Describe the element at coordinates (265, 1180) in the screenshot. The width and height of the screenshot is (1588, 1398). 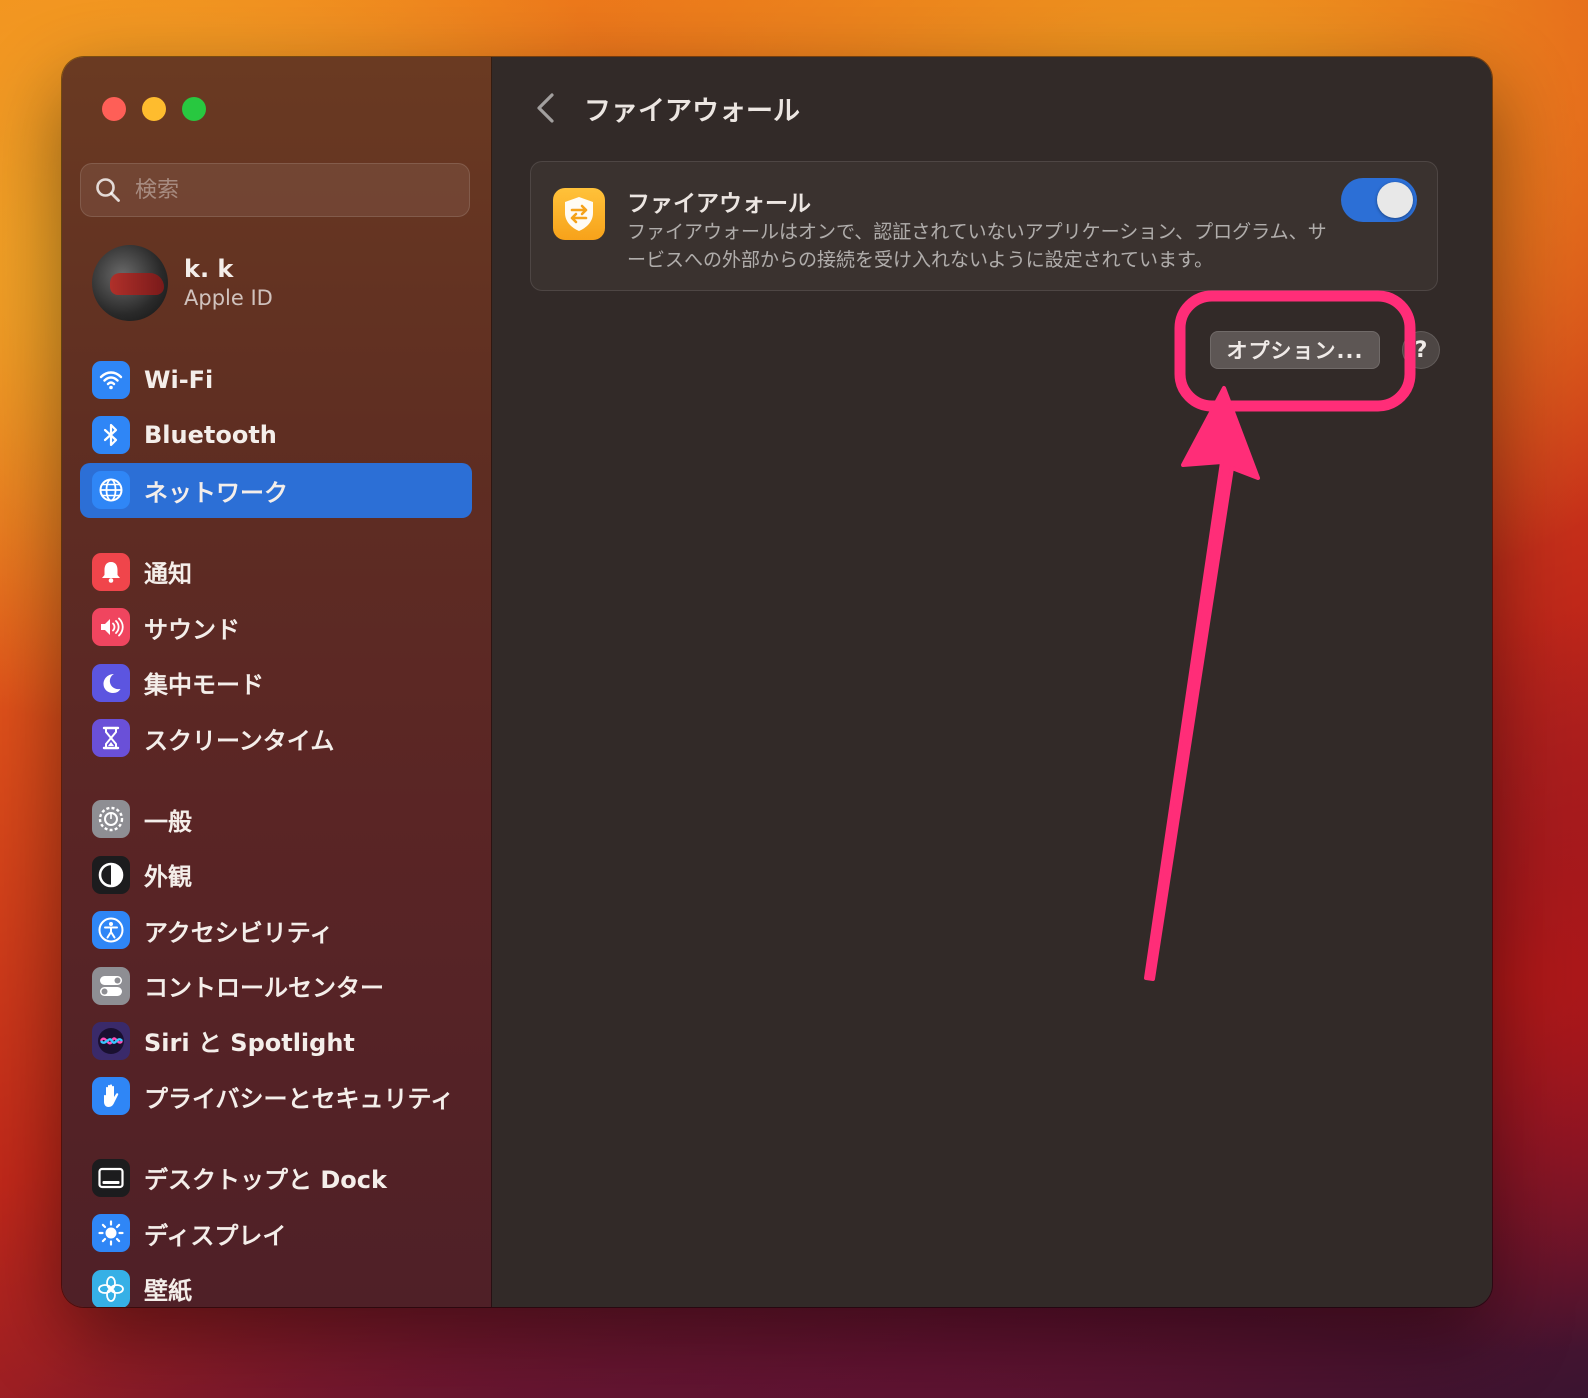
I see `sidebar-item-label: デスクトップと Dock` at that location.